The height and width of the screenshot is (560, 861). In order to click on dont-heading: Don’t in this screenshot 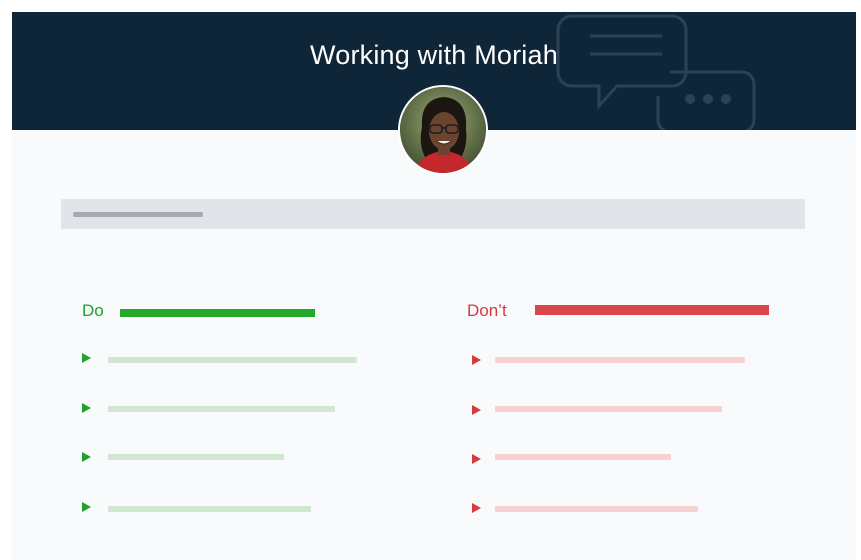, I will do `click(487, 310)`.